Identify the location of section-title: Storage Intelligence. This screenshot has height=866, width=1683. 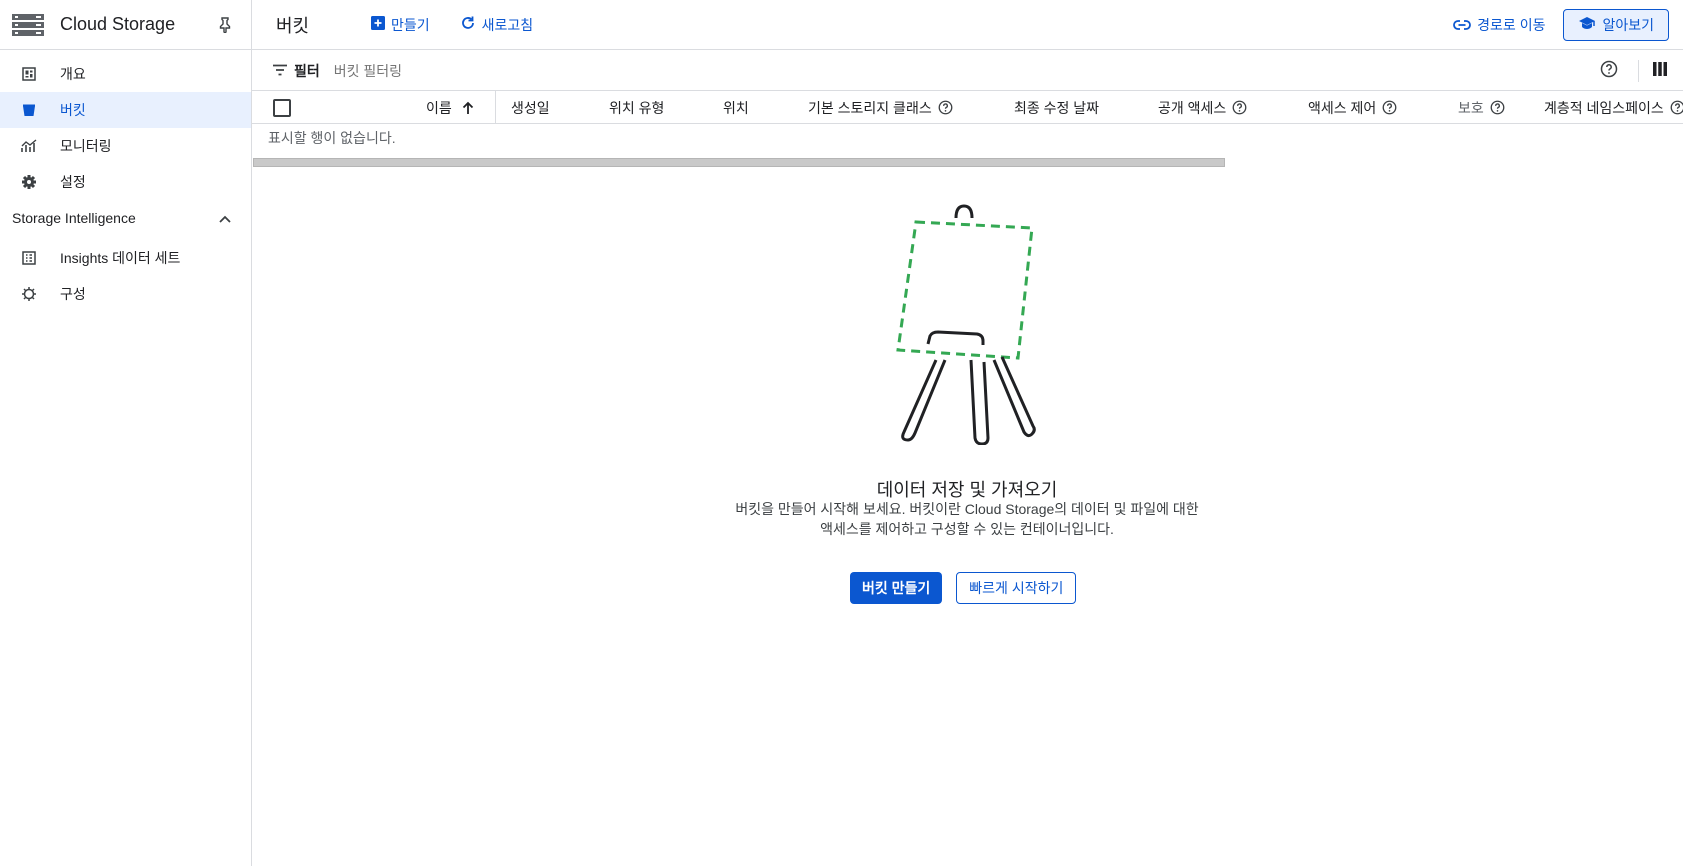
(74, 218).